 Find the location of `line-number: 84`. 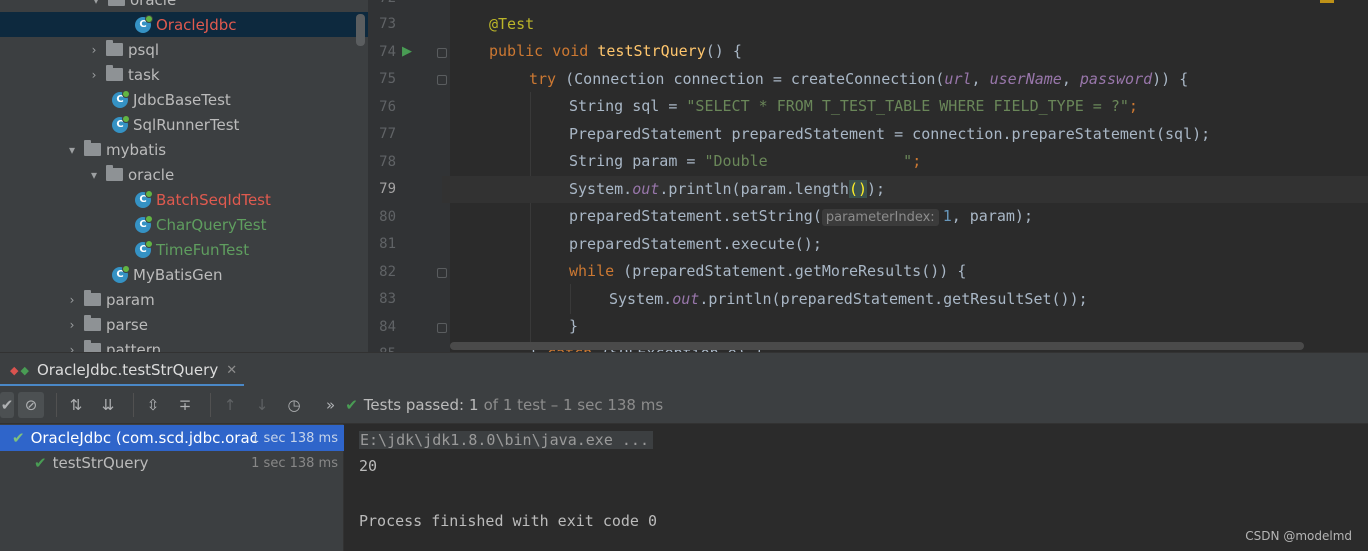

line-number: 84 is located at coordinates (387, 327).